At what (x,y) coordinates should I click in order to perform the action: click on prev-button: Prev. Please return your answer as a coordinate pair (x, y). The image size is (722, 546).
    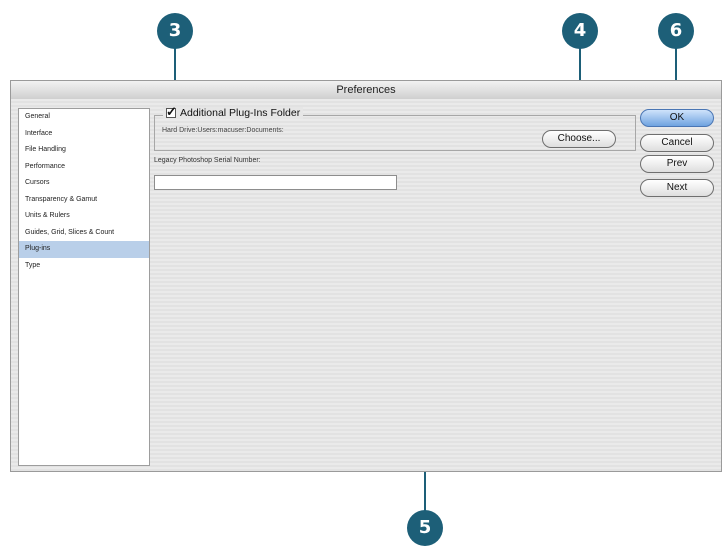
    Looking at the image, I should click on (677, 164).